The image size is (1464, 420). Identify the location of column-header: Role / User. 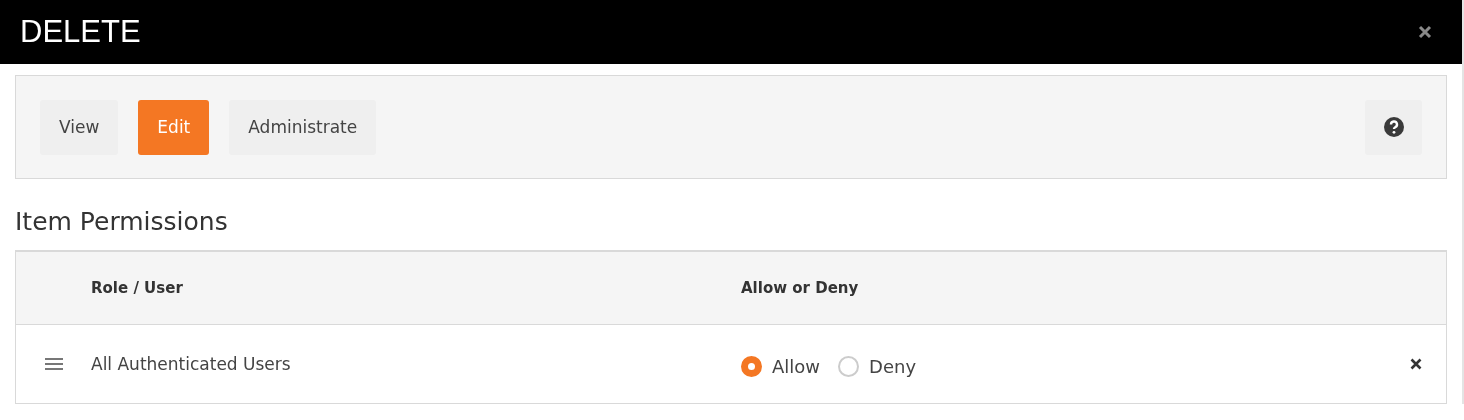
(137, 288).